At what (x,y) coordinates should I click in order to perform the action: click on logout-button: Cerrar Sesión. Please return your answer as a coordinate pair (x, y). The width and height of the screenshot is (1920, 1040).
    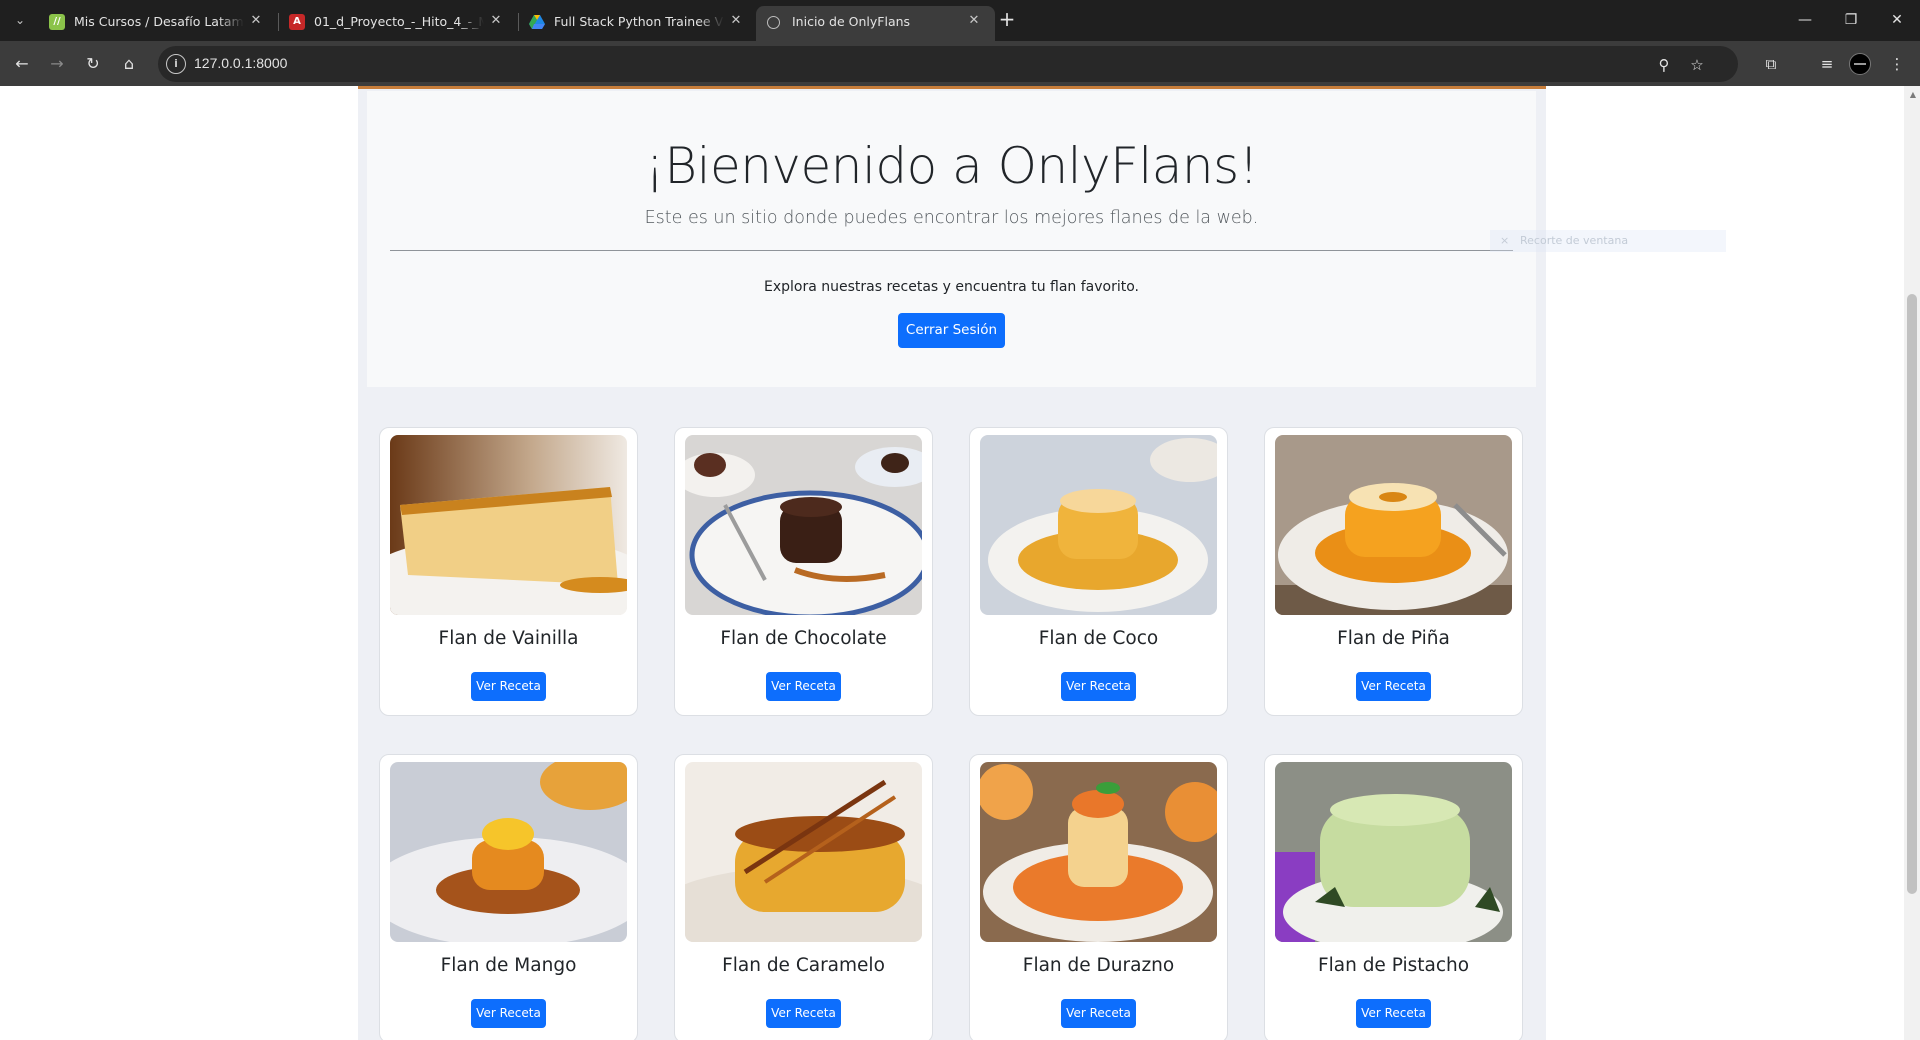
    Looking at the image, I should click on (951, 330).